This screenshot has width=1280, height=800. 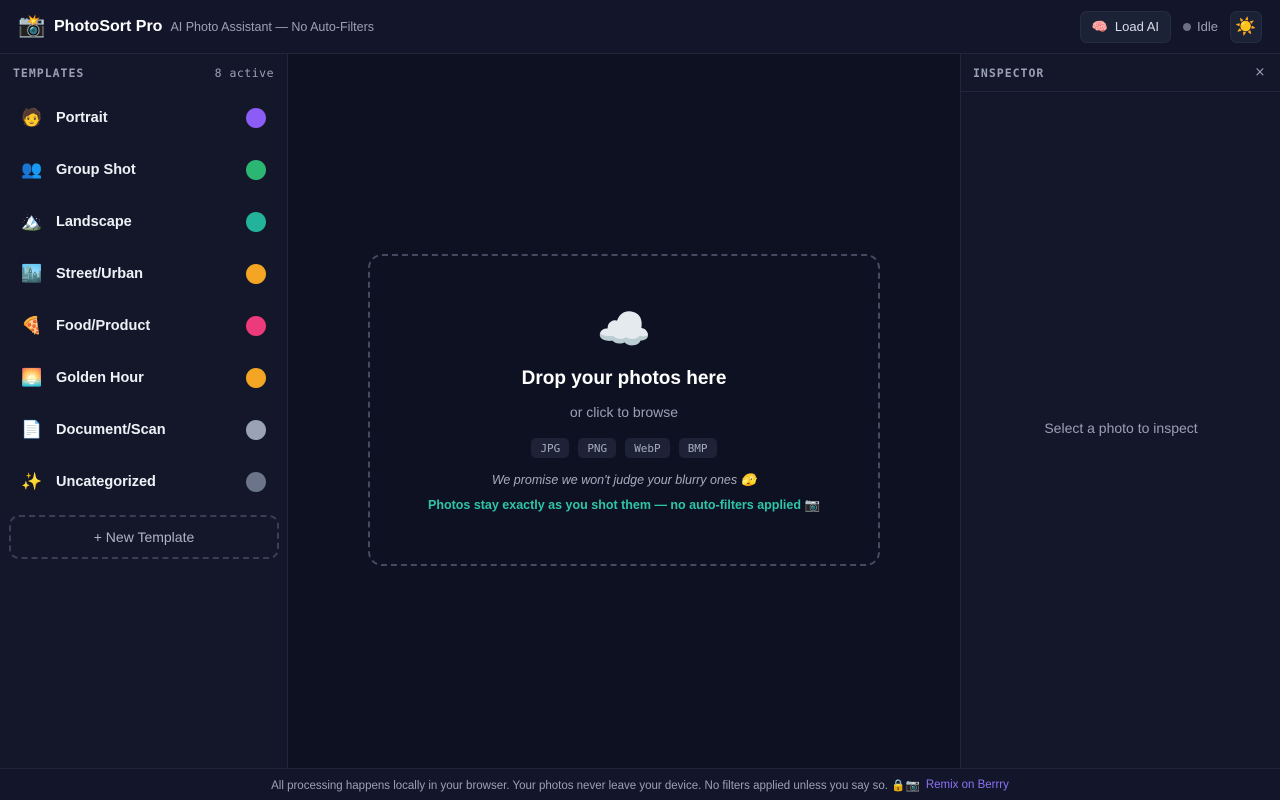 I want to click on format-badge: PNG, so click(x=597, y=448).